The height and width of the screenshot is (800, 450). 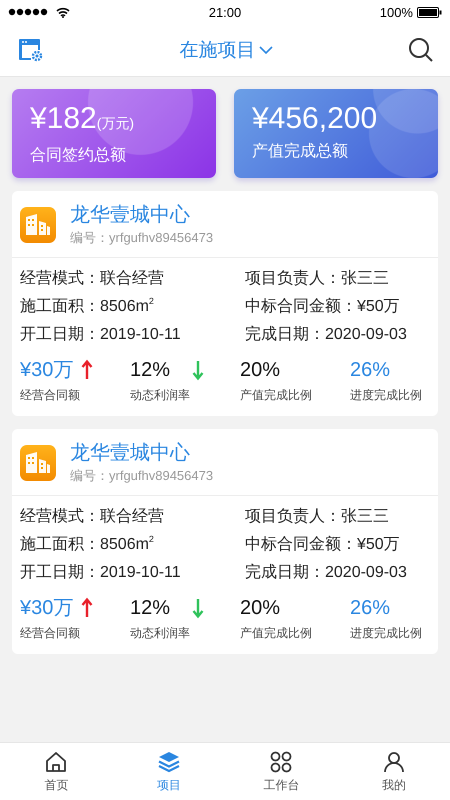 I want to click on total-amount: ¥182, so click(x=63, y=119).